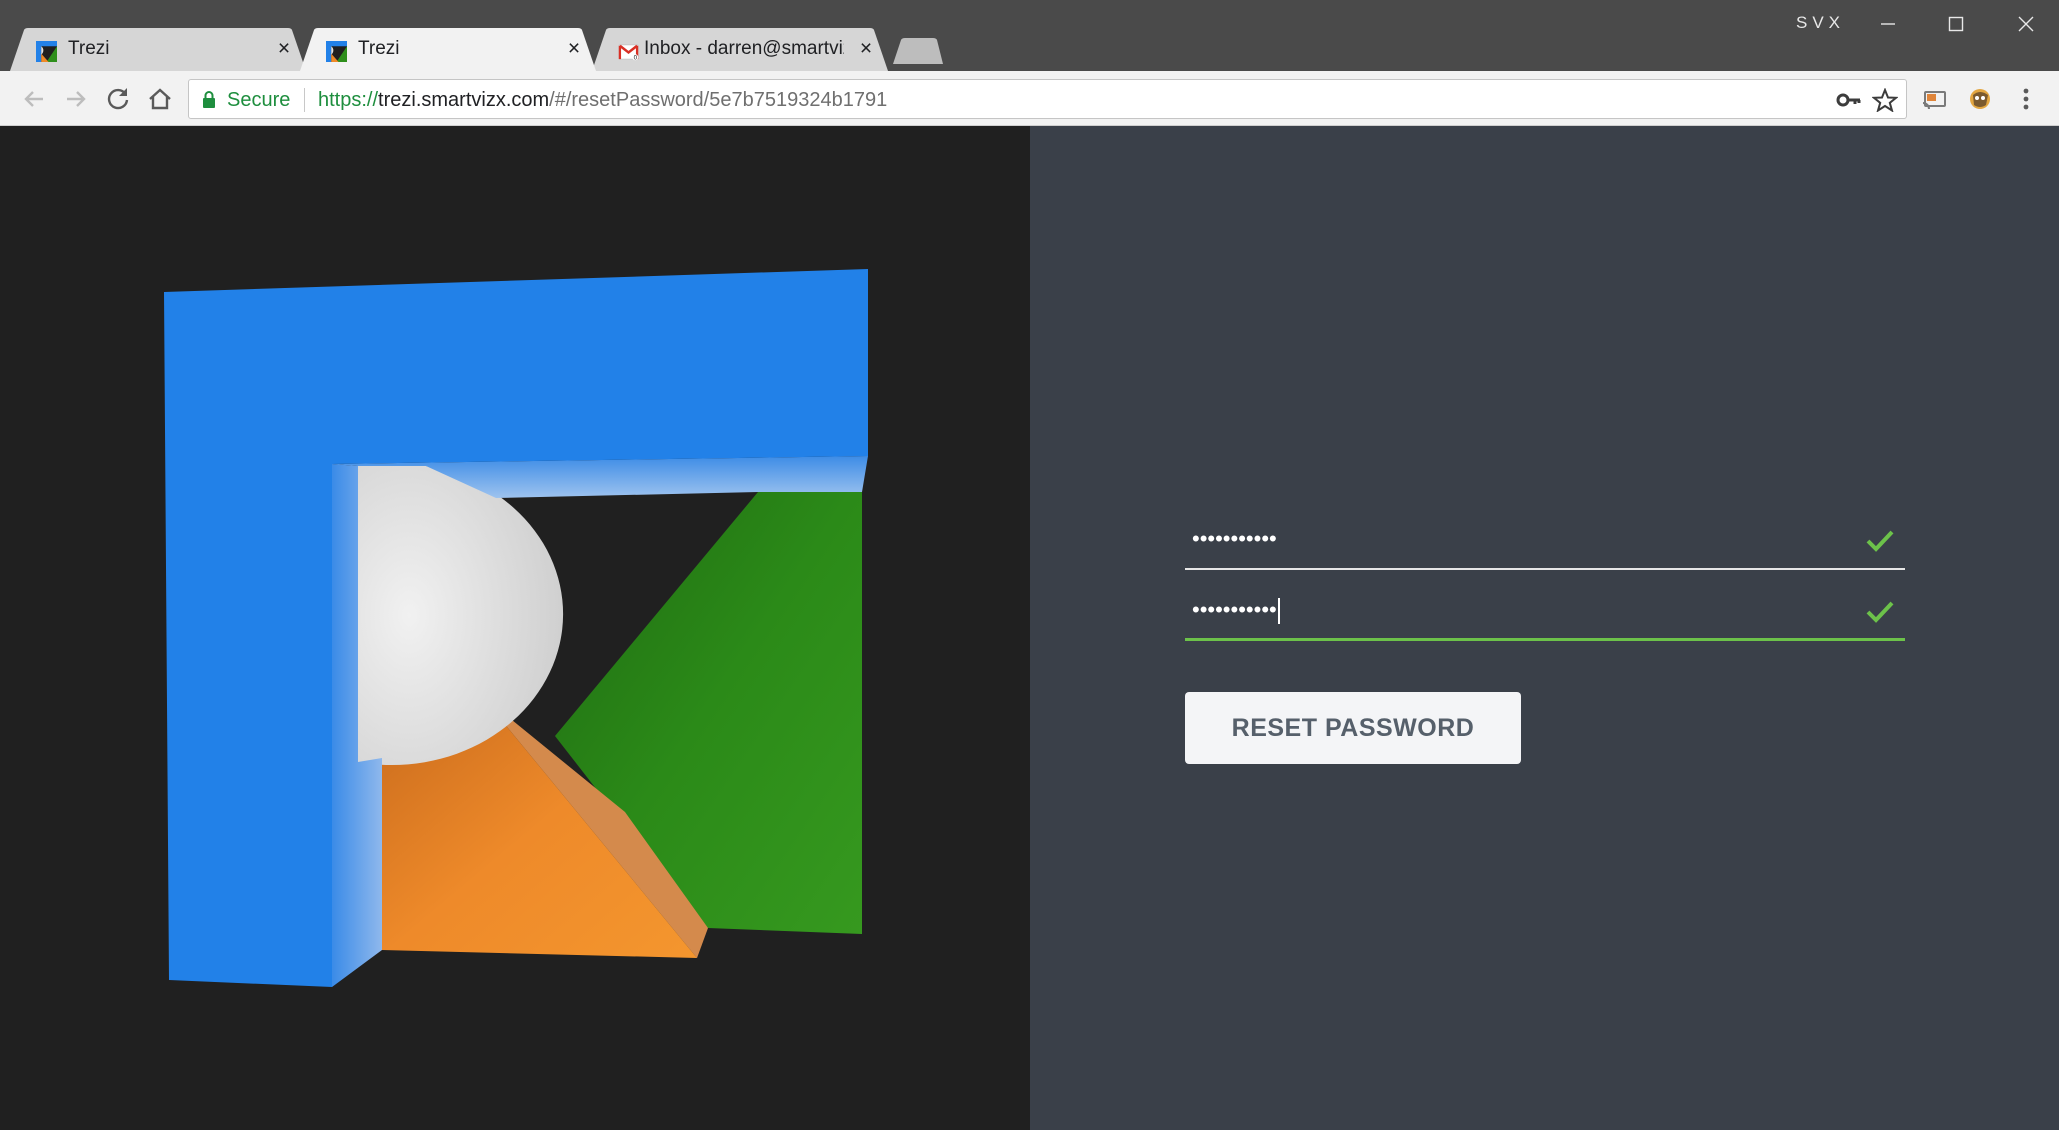  What do you see at coordinates (1545, 639) in the screenshot?
I see `field-underline-focused` at bounding box center [1545, 639].